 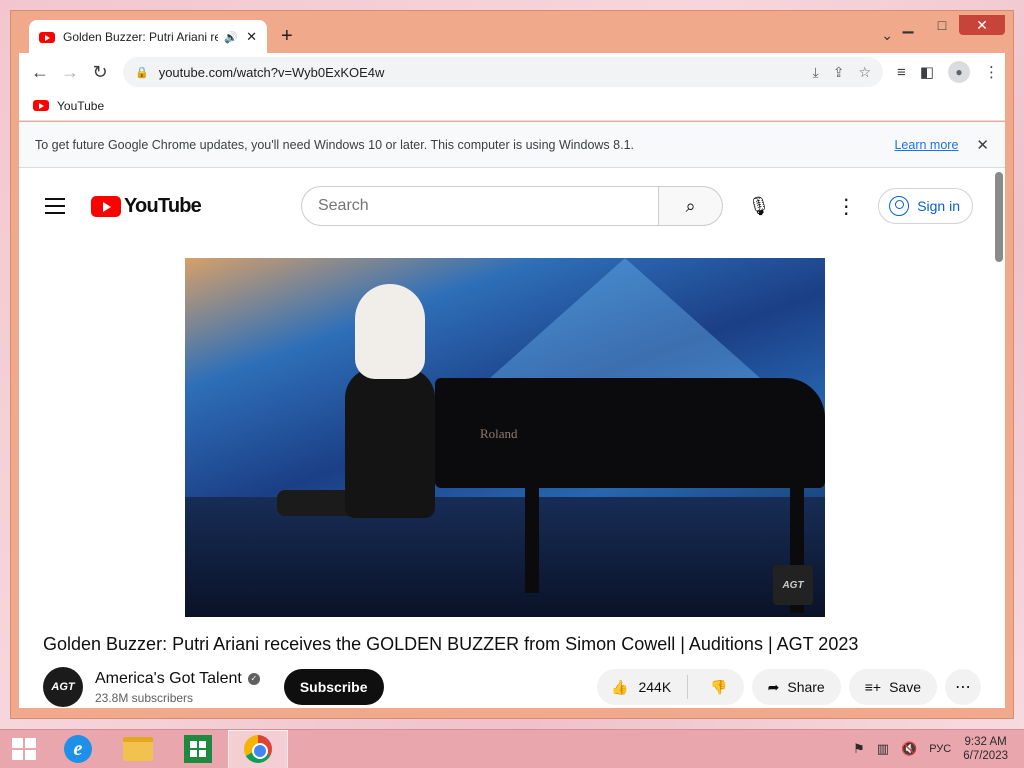 I want to click on window-controls: ▁ □ ✕, so click(x=948, y=25).